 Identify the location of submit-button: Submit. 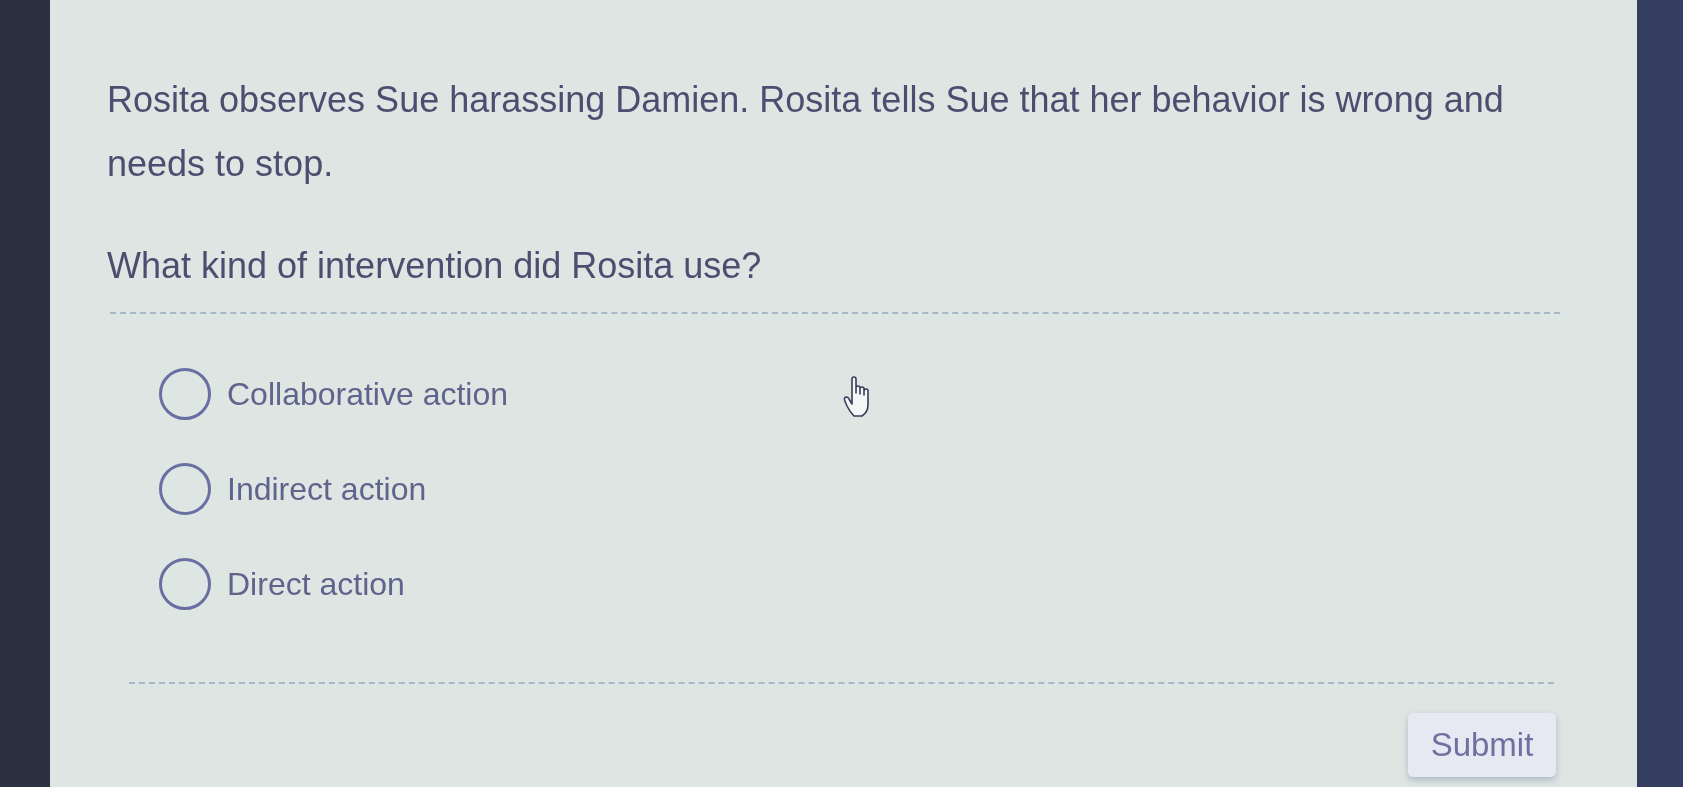
(1482, 745).